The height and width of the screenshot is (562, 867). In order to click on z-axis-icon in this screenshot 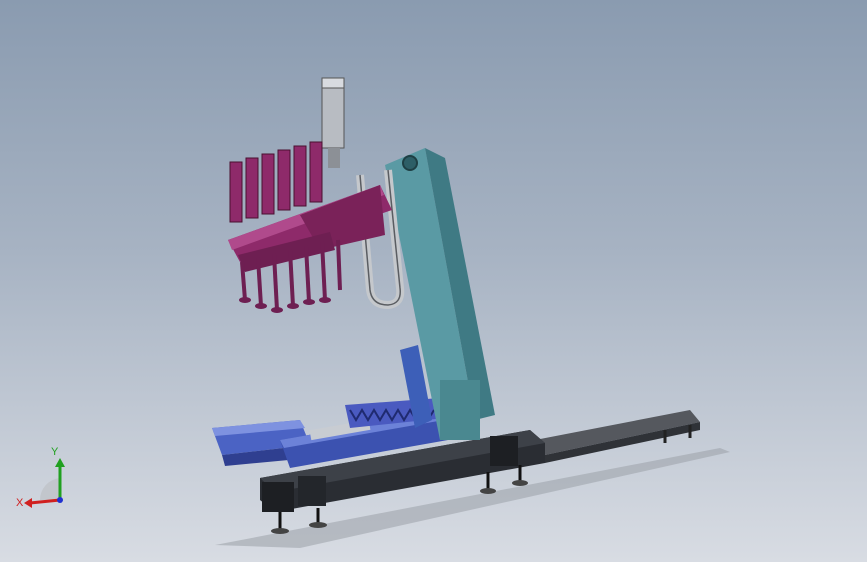, I will do `click(60, 500)`.